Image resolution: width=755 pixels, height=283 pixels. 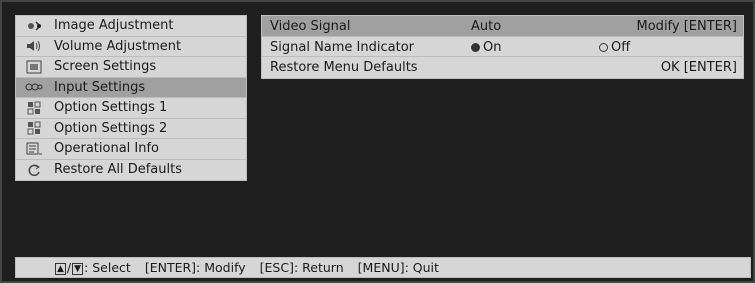 What do you see at coordinates (34, 87) in the screenshot?
I see `input-settings-icon` at bounding box center [34, 87].